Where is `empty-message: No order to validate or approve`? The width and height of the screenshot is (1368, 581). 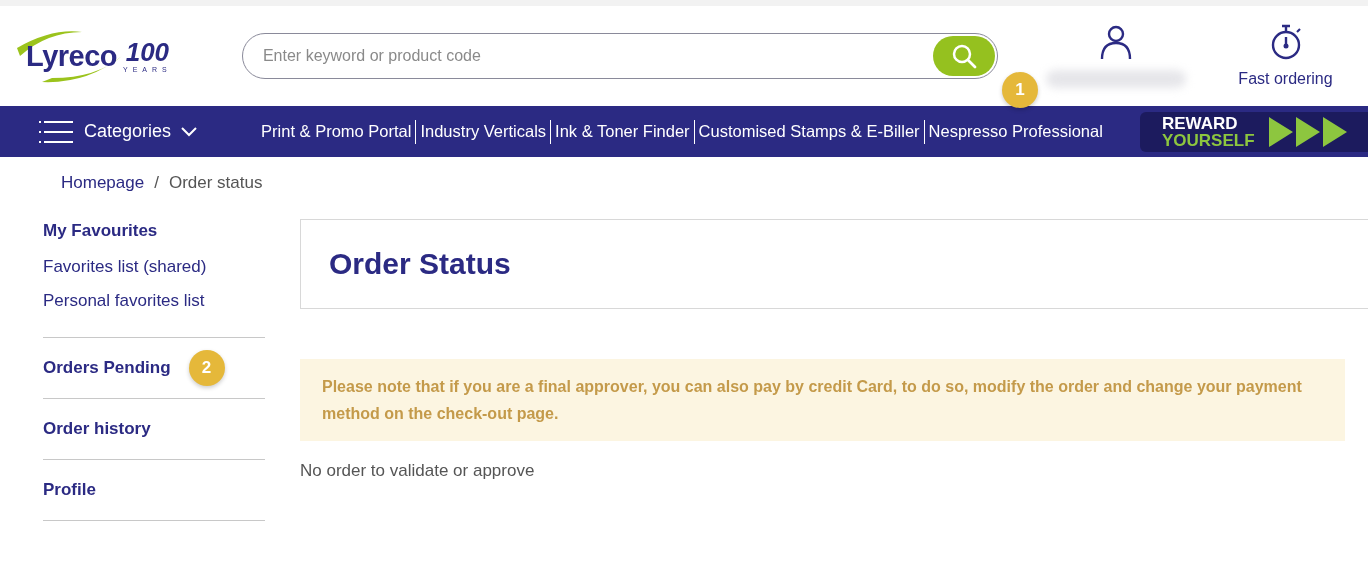 empty-message: No order to validate or approve is located at coordinates (418, 471).